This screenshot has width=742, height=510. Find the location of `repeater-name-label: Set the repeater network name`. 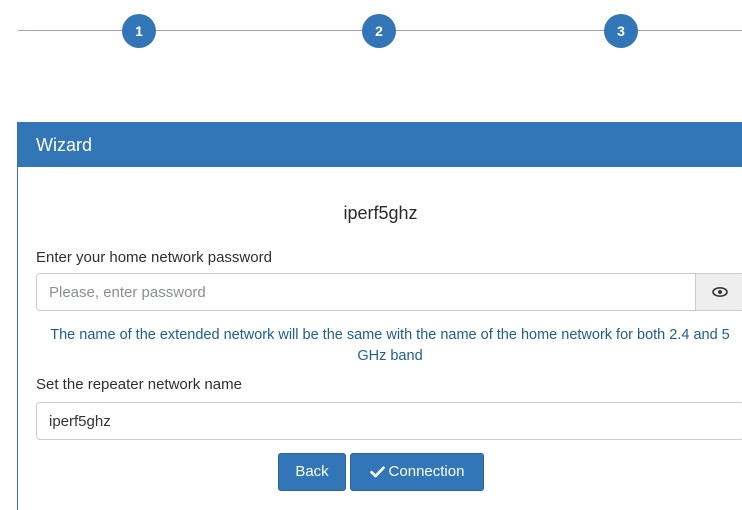

repeater-name-label: Set the repeater network name is located at coordinates (139, 384).